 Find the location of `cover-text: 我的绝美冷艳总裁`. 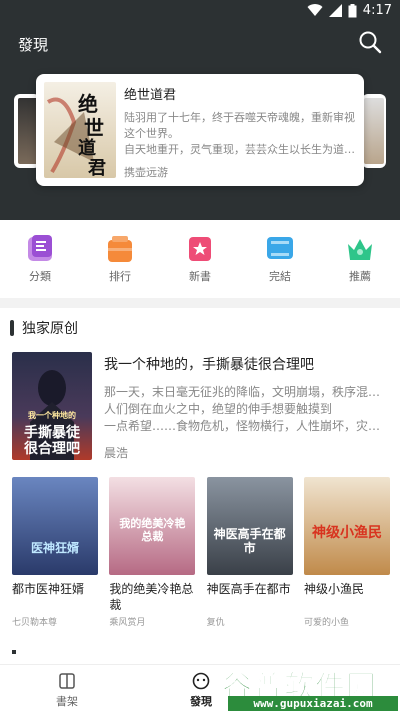

cover-text: 我的绝美冷艳总裁 is located at coordinates (152, 530).